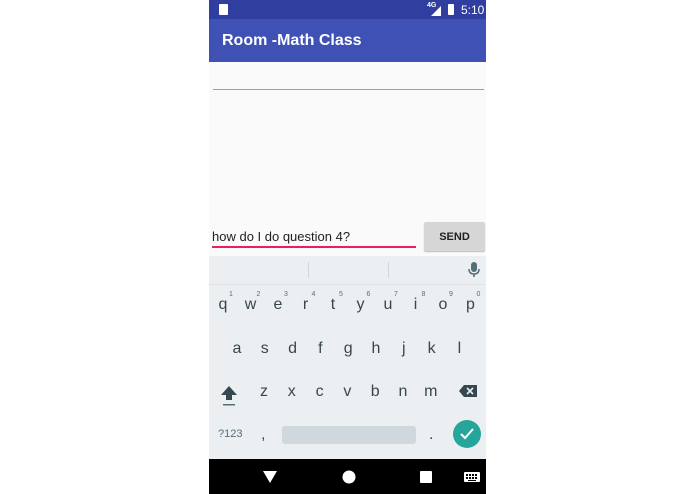 This screenshot has height=494, width=695. I want to click on mic-icon, so click(474, 270).